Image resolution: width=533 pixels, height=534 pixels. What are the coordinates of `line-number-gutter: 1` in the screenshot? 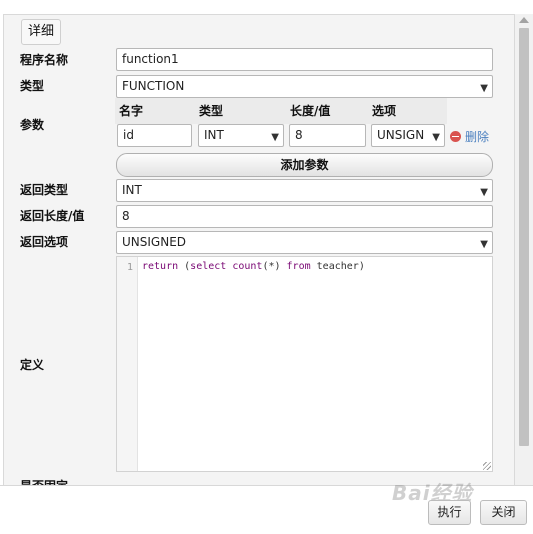 It's located at (127, 364).